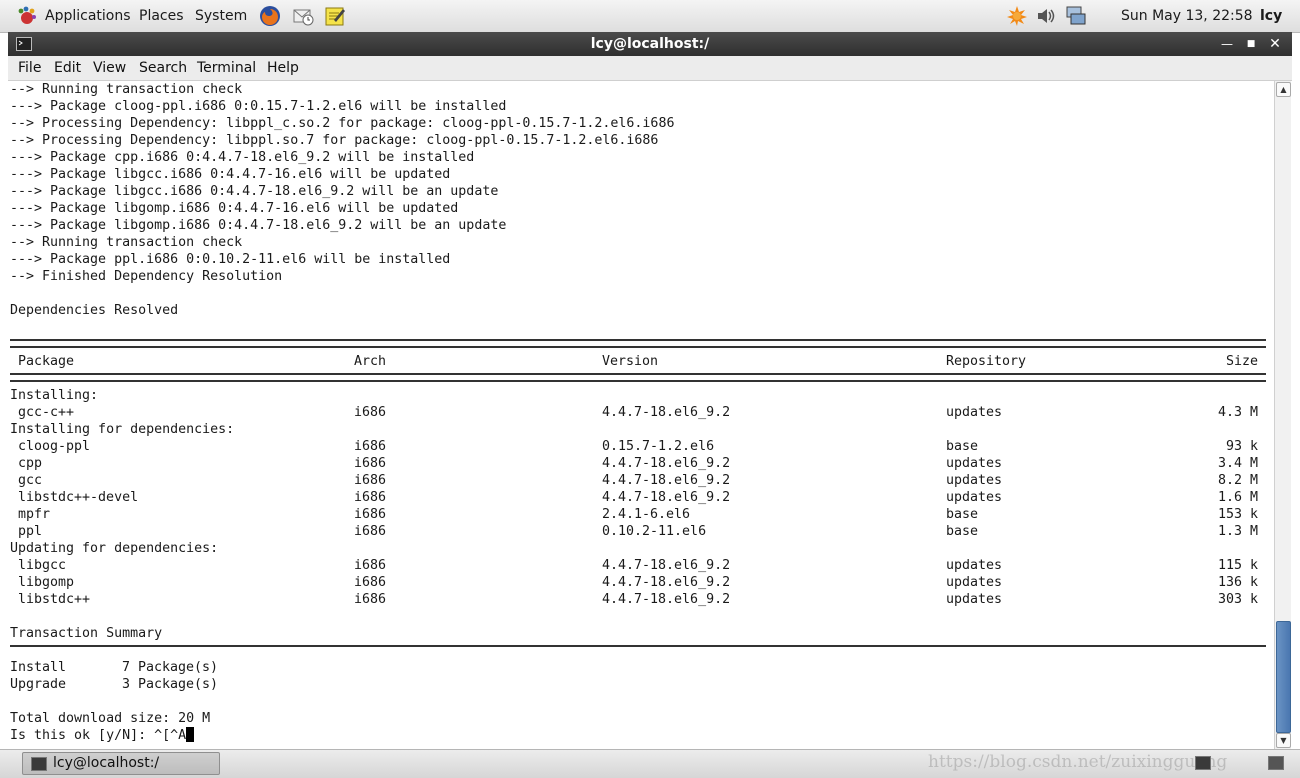 The image size is (1300, 778). I want to click on vertical-scrollbar: ▲ ▼, so click(1282, 415).